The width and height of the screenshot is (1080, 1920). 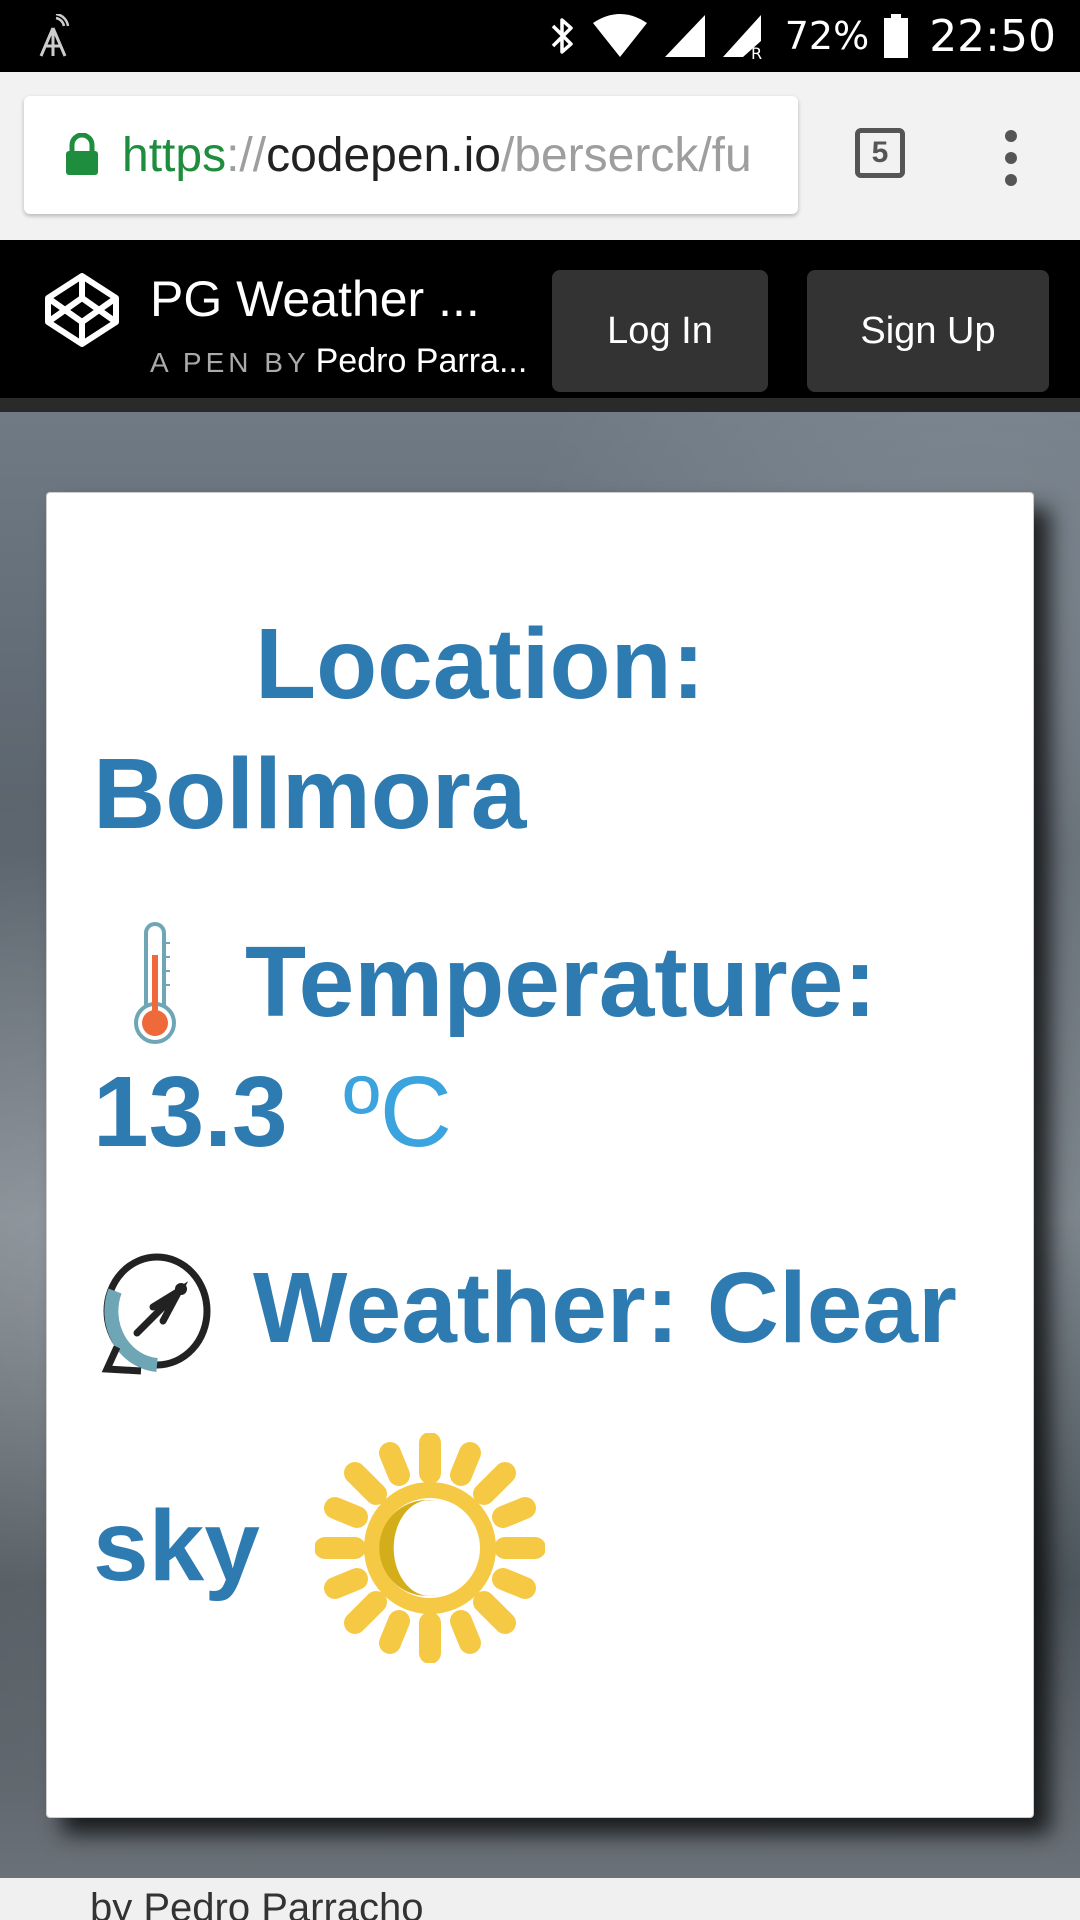 I want to click on weather-label: Weather: Clear, so click(x=605, y=1308).